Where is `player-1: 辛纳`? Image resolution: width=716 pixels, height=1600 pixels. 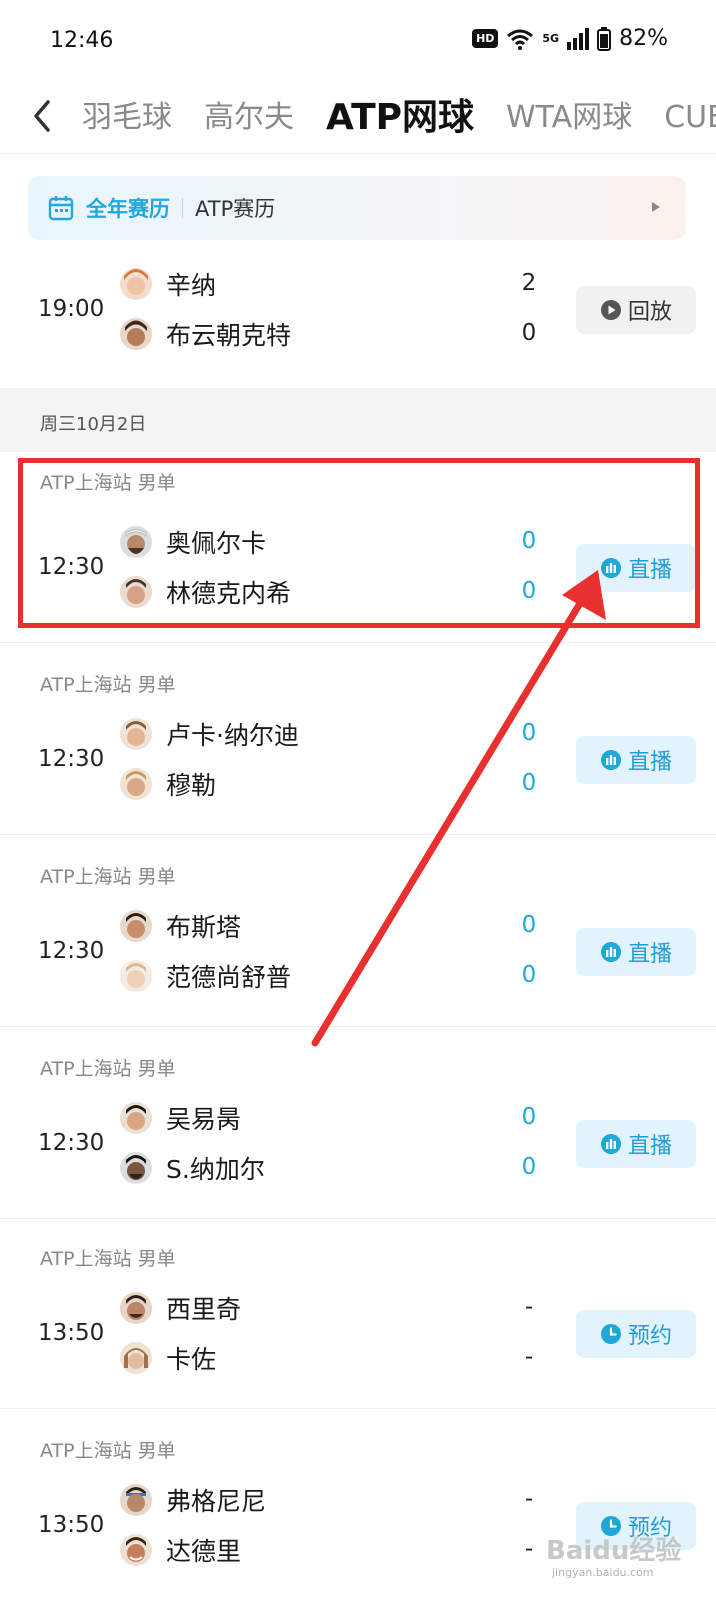 player-1: 辛纳 is located at coordinates (168, 284).